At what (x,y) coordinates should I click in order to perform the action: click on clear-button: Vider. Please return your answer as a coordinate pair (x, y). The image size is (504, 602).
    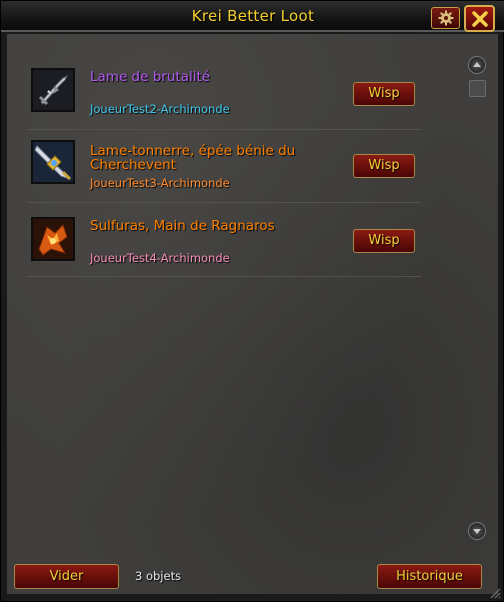
    Looking at the image, I should click on (66, 576).